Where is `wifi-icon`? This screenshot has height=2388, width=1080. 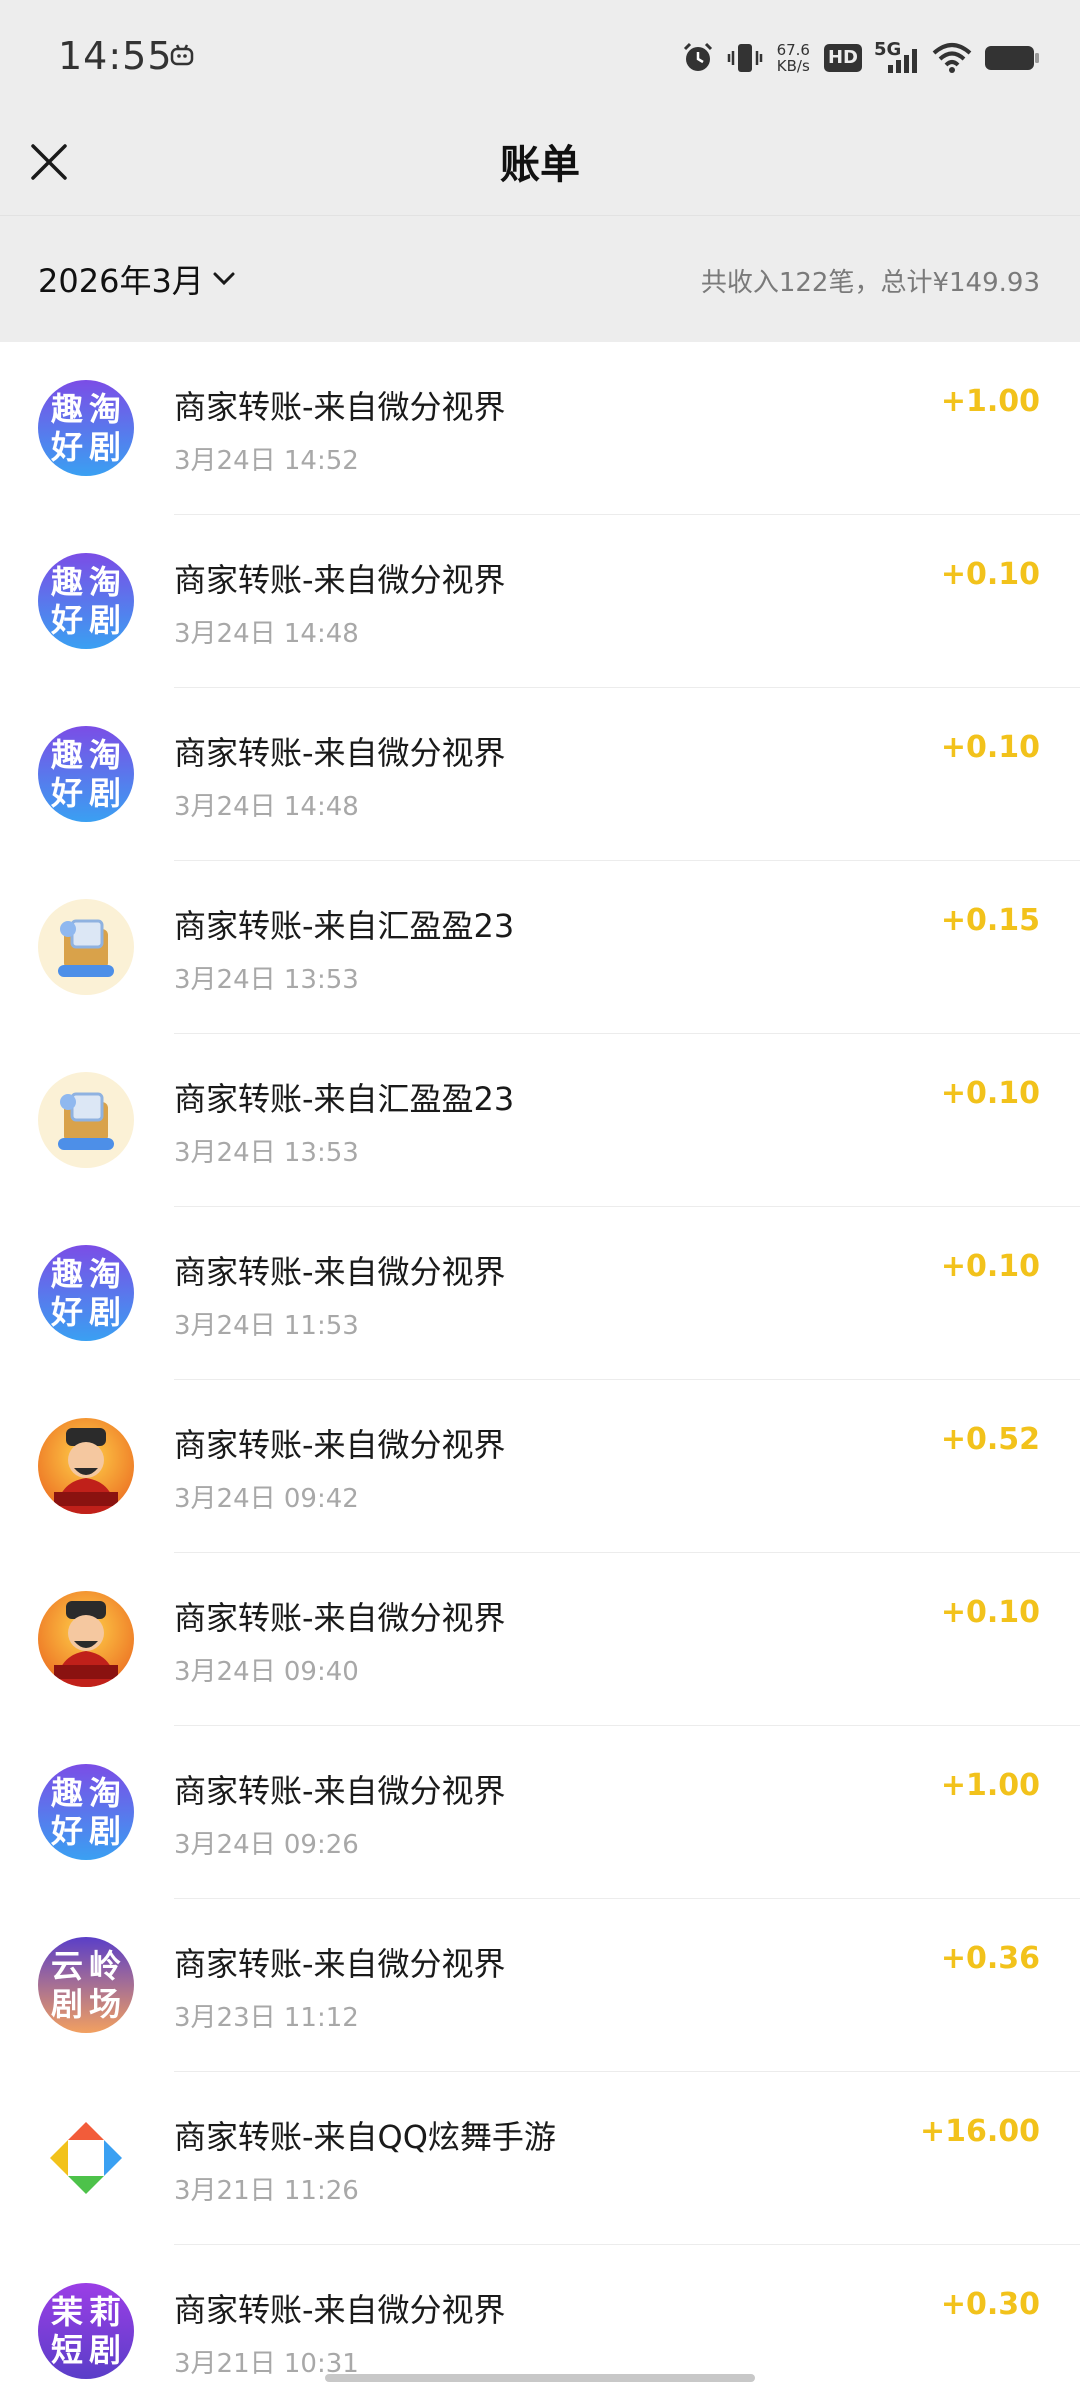
wifi-icon is located at coordinates (952, 58).